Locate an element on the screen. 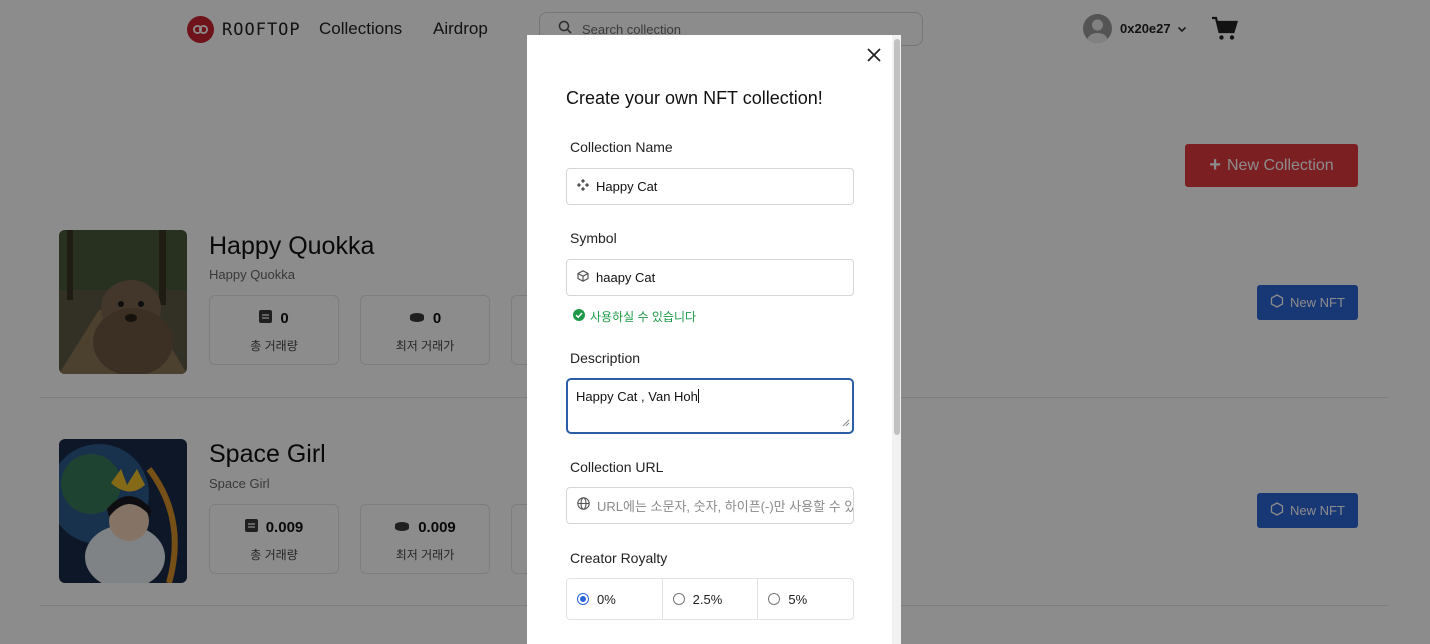  components-icon is located at coordinates (583, 187).